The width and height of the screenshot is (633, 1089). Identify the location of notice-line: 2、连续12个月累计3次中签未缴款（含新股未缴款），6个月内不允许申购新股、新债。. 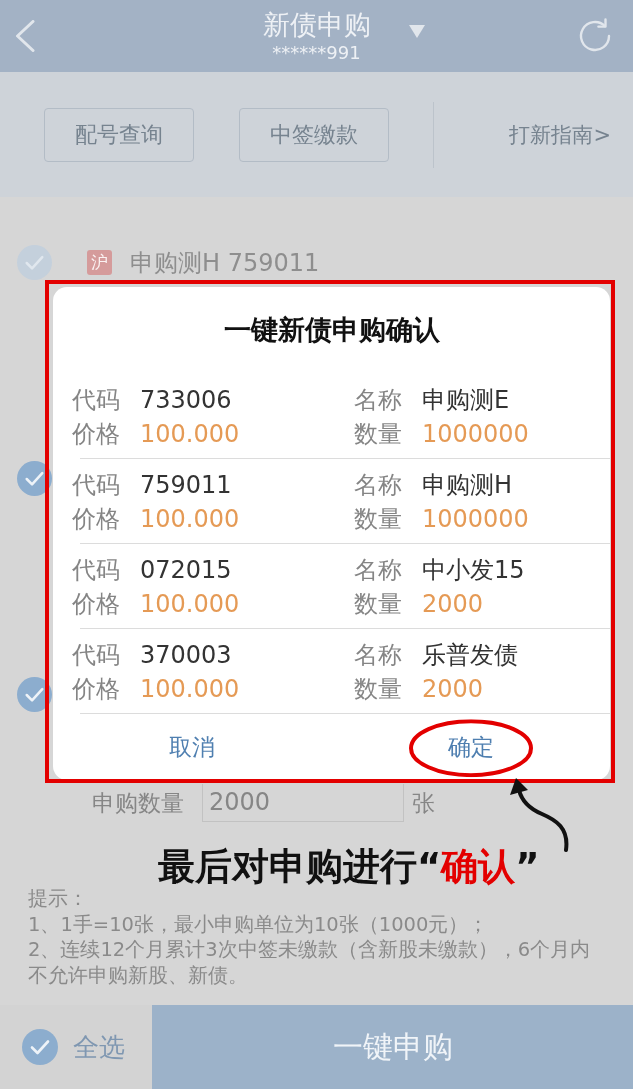
(310, 962).